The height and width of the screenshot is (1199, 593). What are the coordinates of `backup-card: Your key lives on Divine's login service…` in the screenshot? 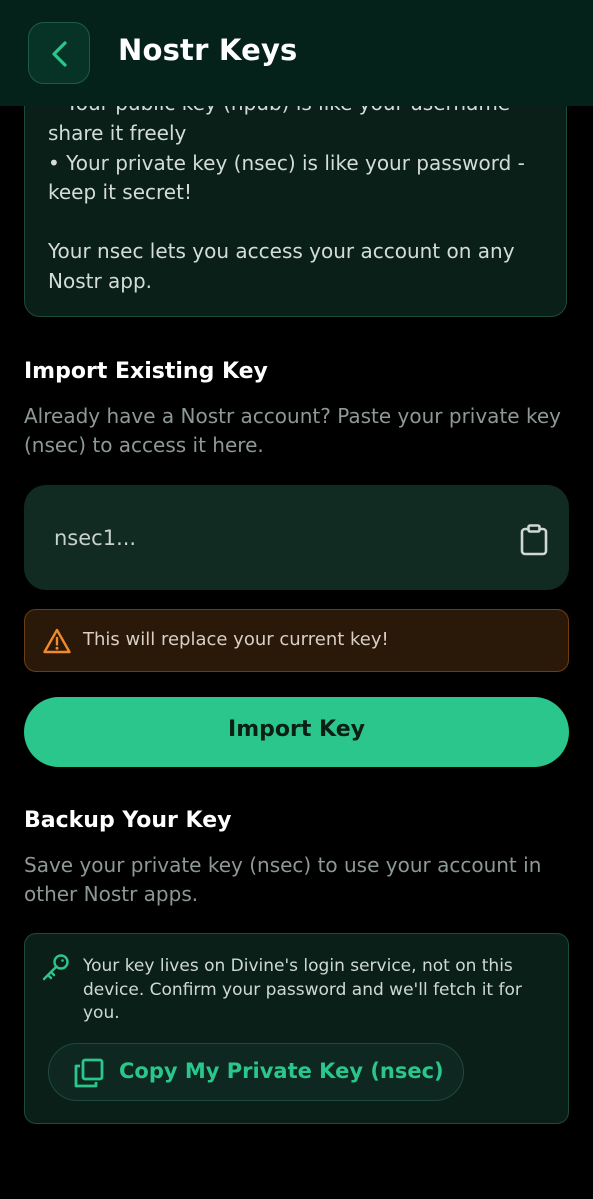 It's located at (296, 1028).